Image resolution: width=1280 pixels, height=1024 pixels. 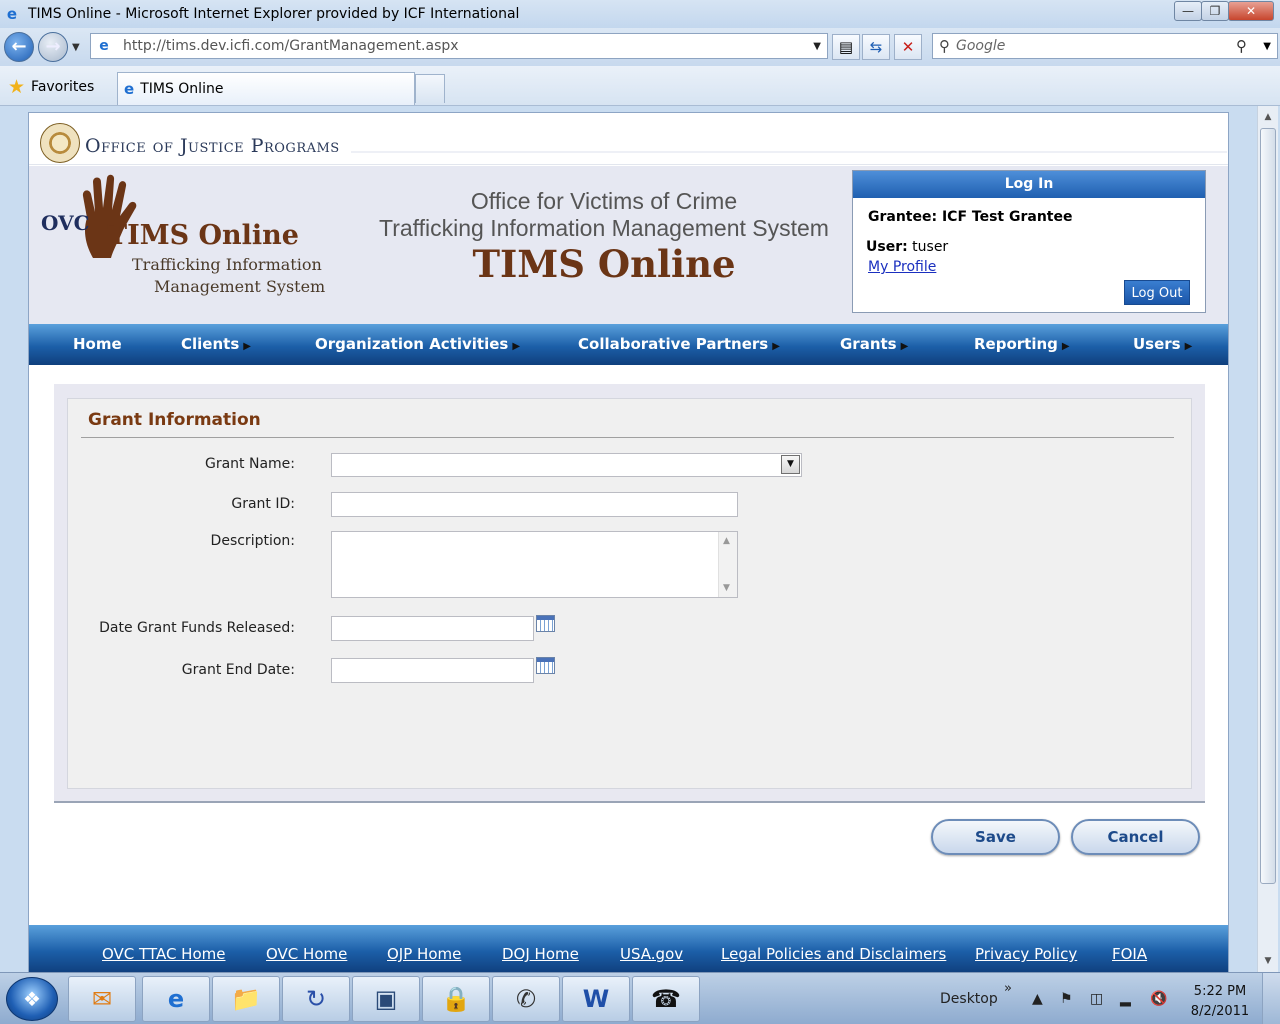 I want to click on page-scrollbar: ▲ ▼, so click(x=1267, y=539).